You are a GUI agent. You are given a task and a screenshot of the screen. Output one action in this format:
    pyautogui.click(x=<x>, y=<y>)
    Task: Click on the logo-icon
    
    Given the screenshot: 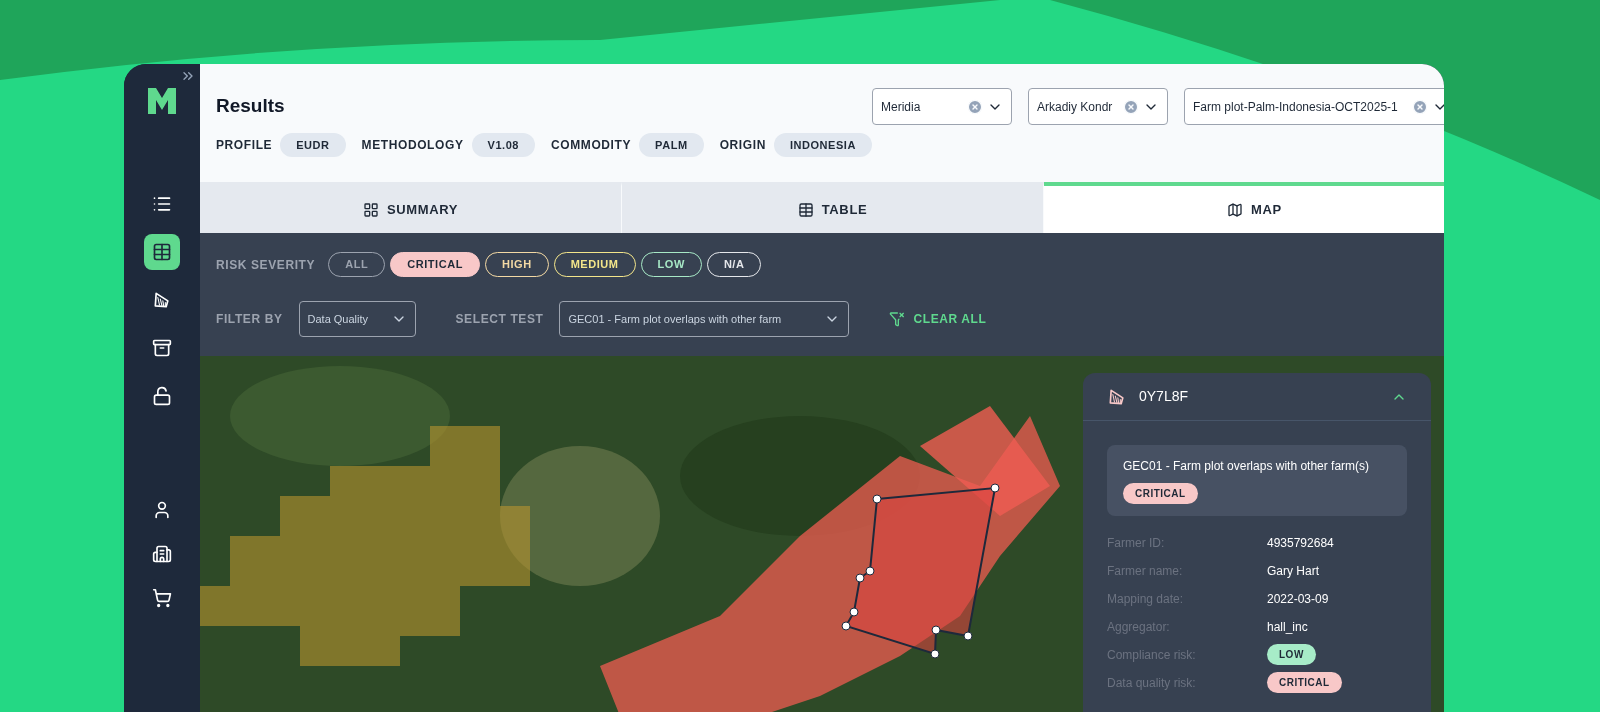 What is the action you would take?
    pyautogui.click(x=162, y=101)
    